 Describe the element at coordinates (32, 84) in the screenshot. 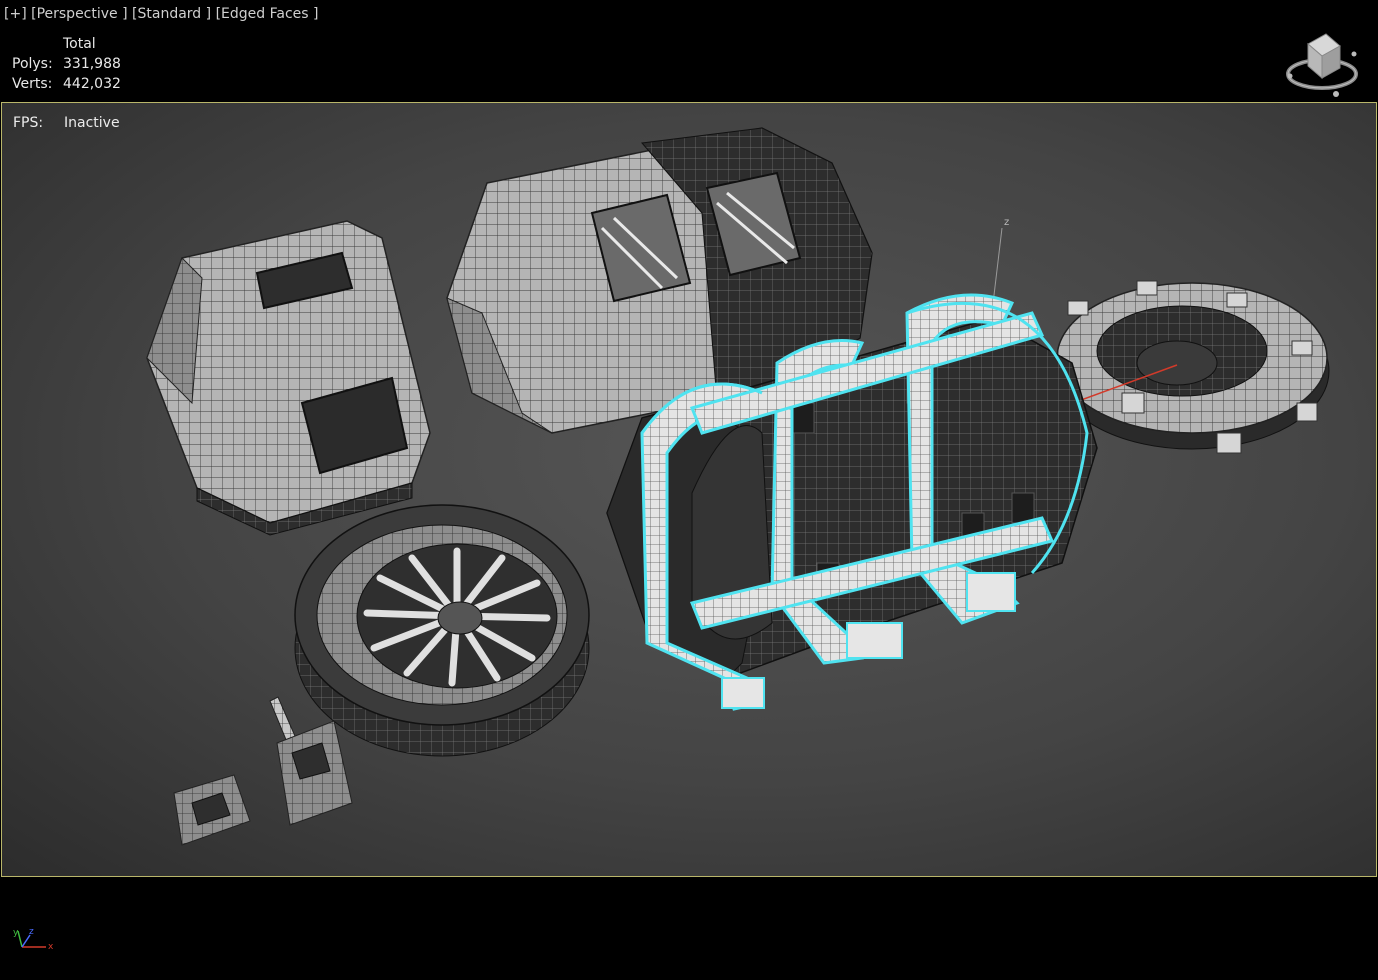

I see `verts-label: Verts:` at that location.